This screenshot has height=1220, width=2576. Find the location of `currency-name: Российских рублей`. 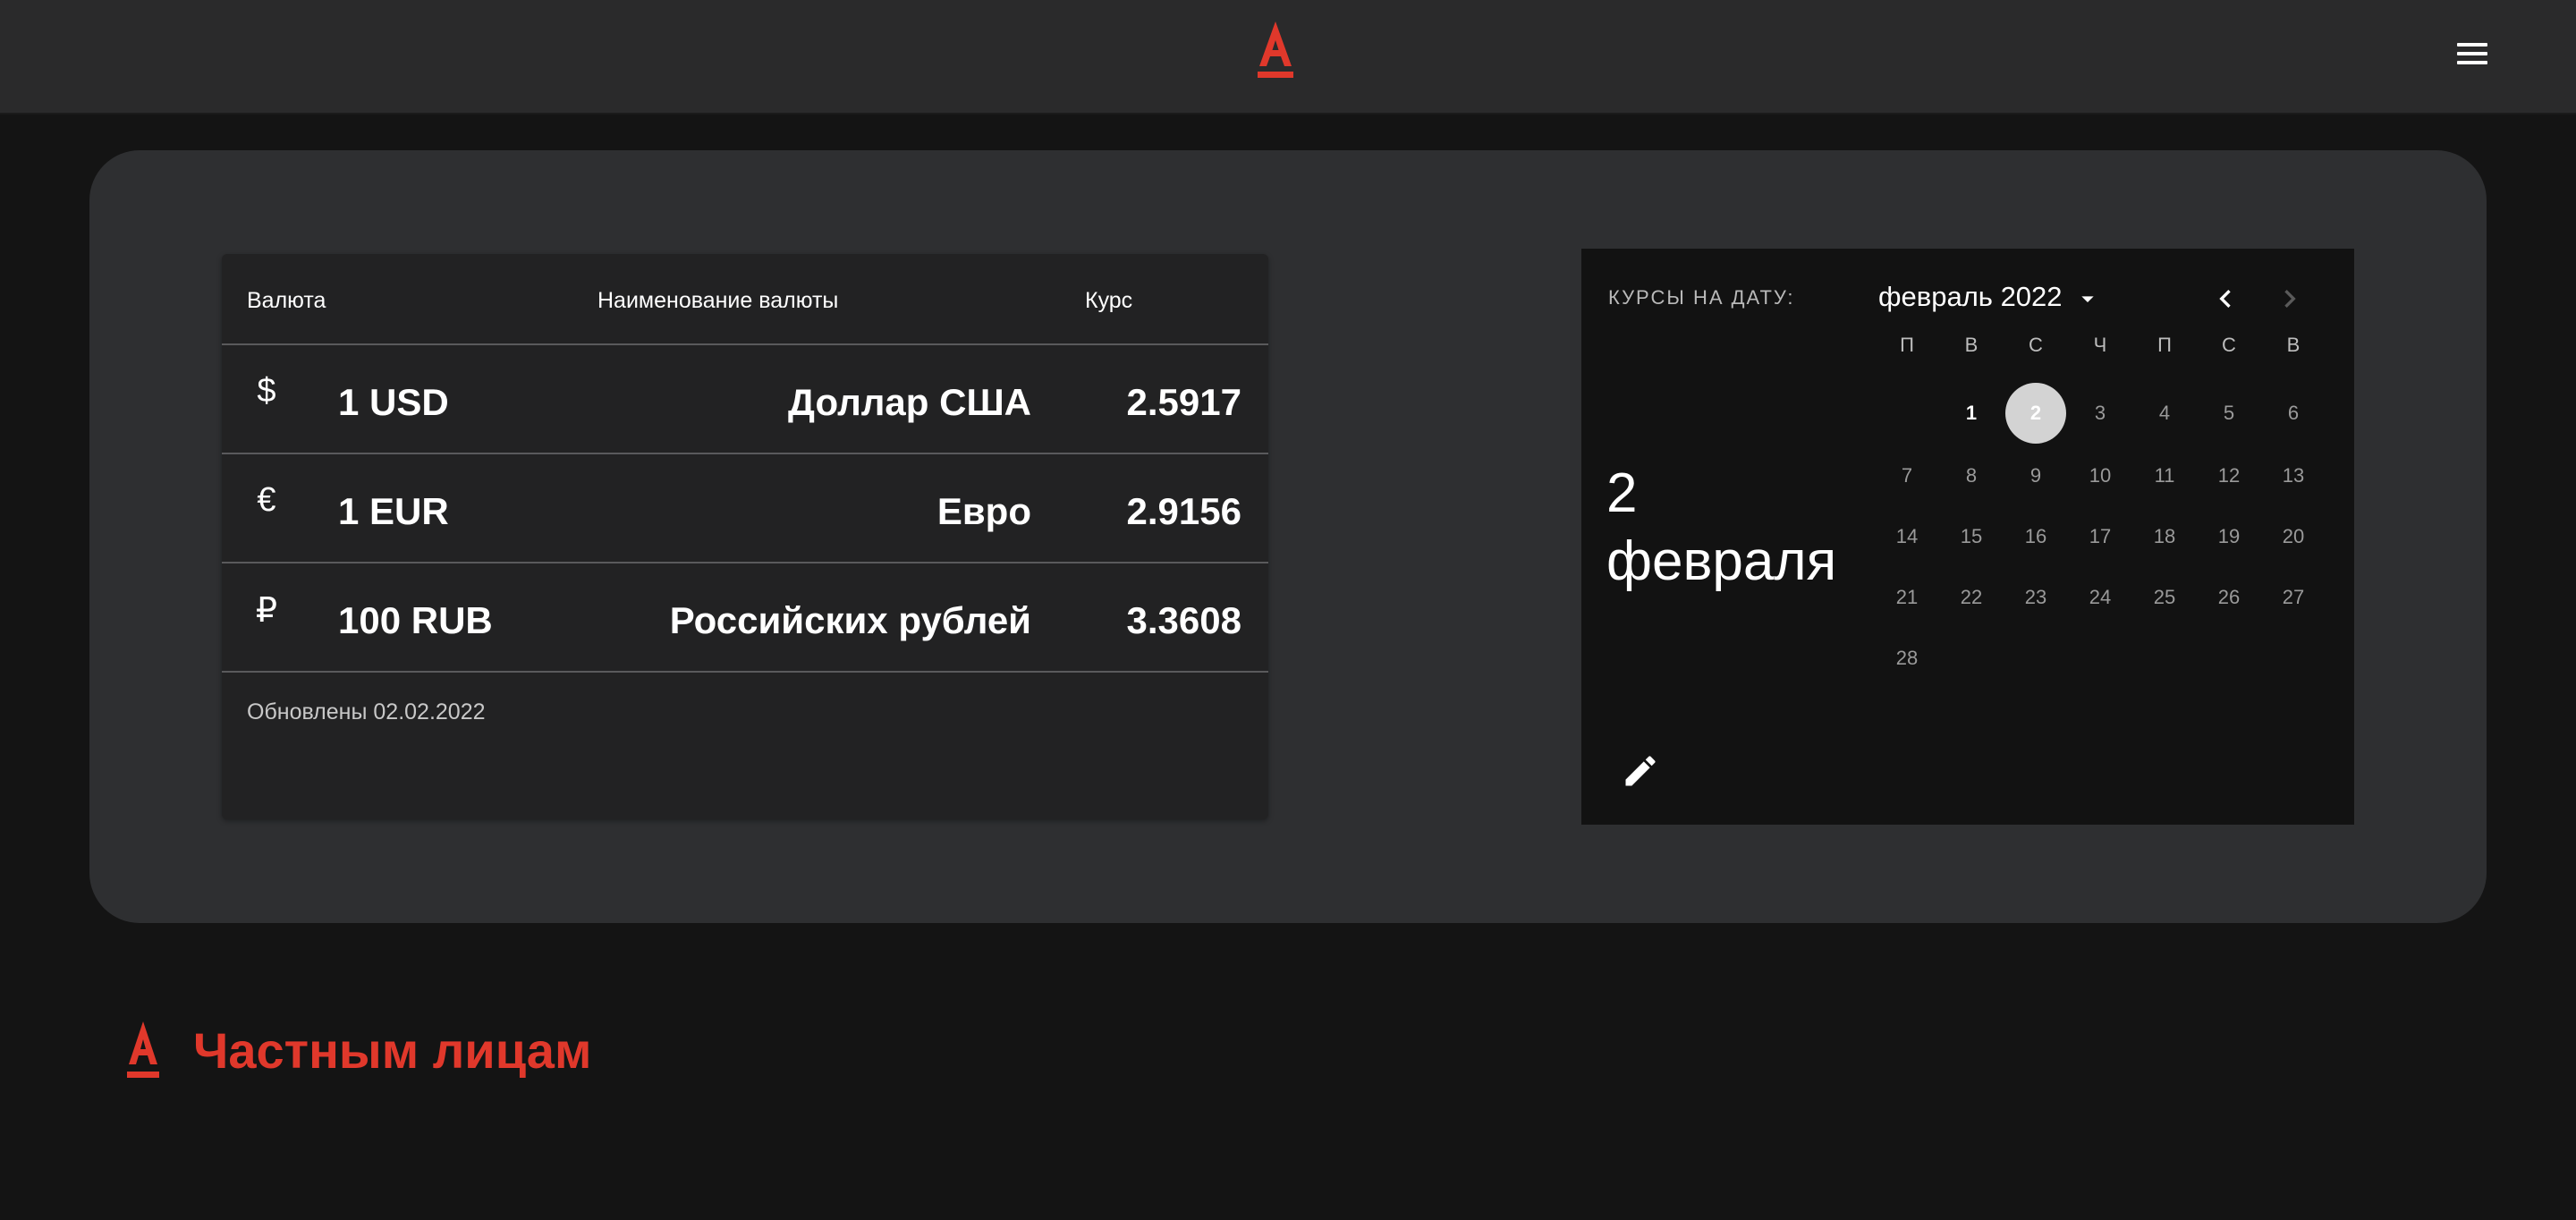

currency-name: Российских рублей is located at coordinates (850, 620).